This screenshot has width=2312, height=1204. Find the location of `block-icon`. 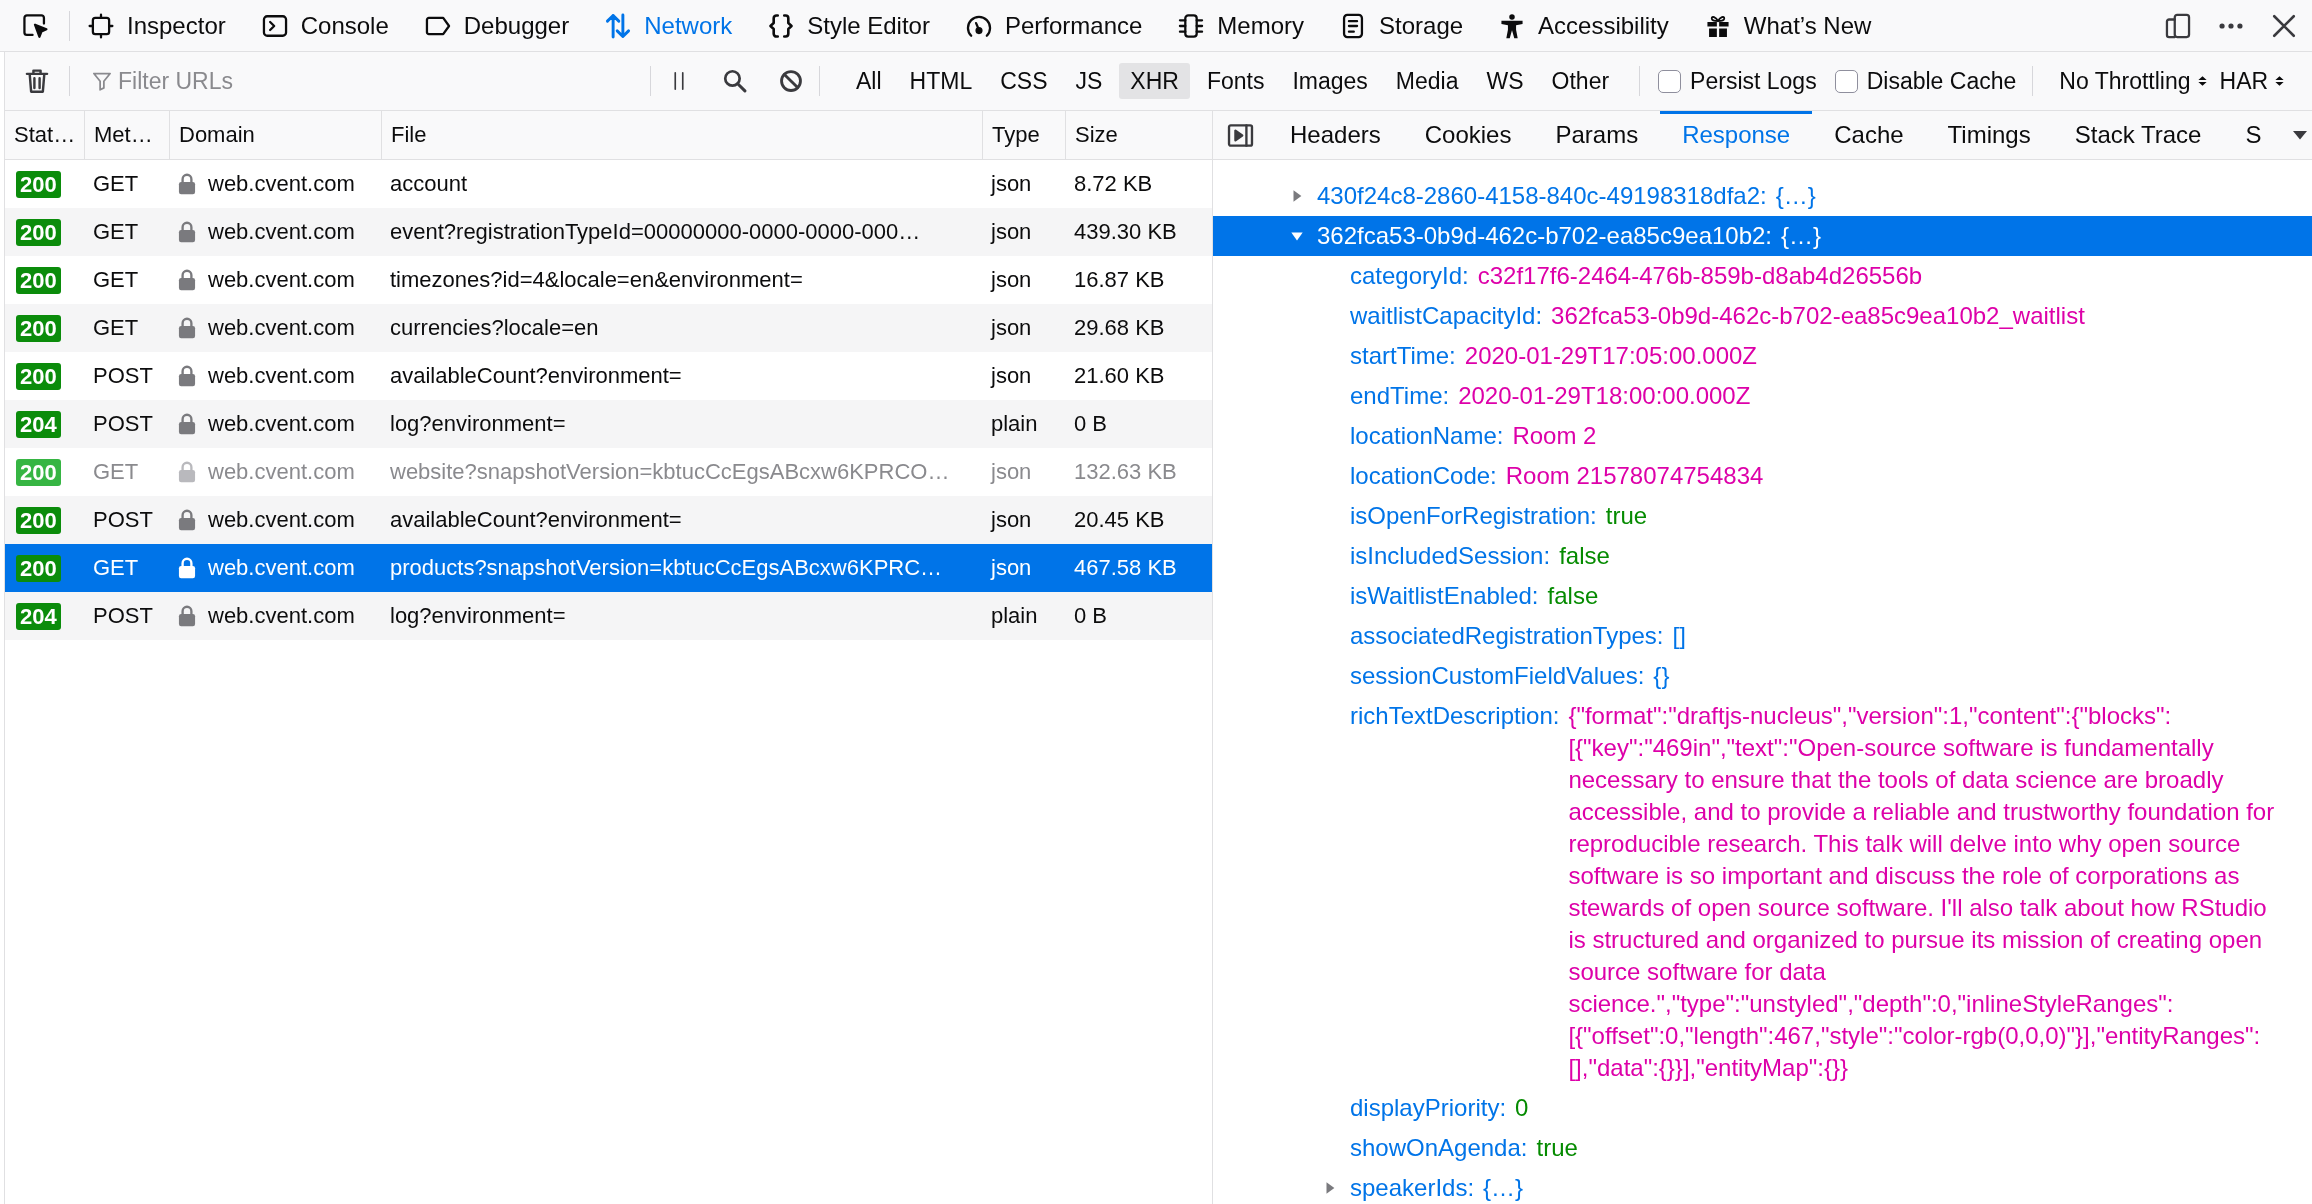

block-icon is located at coordinates (791, 81).